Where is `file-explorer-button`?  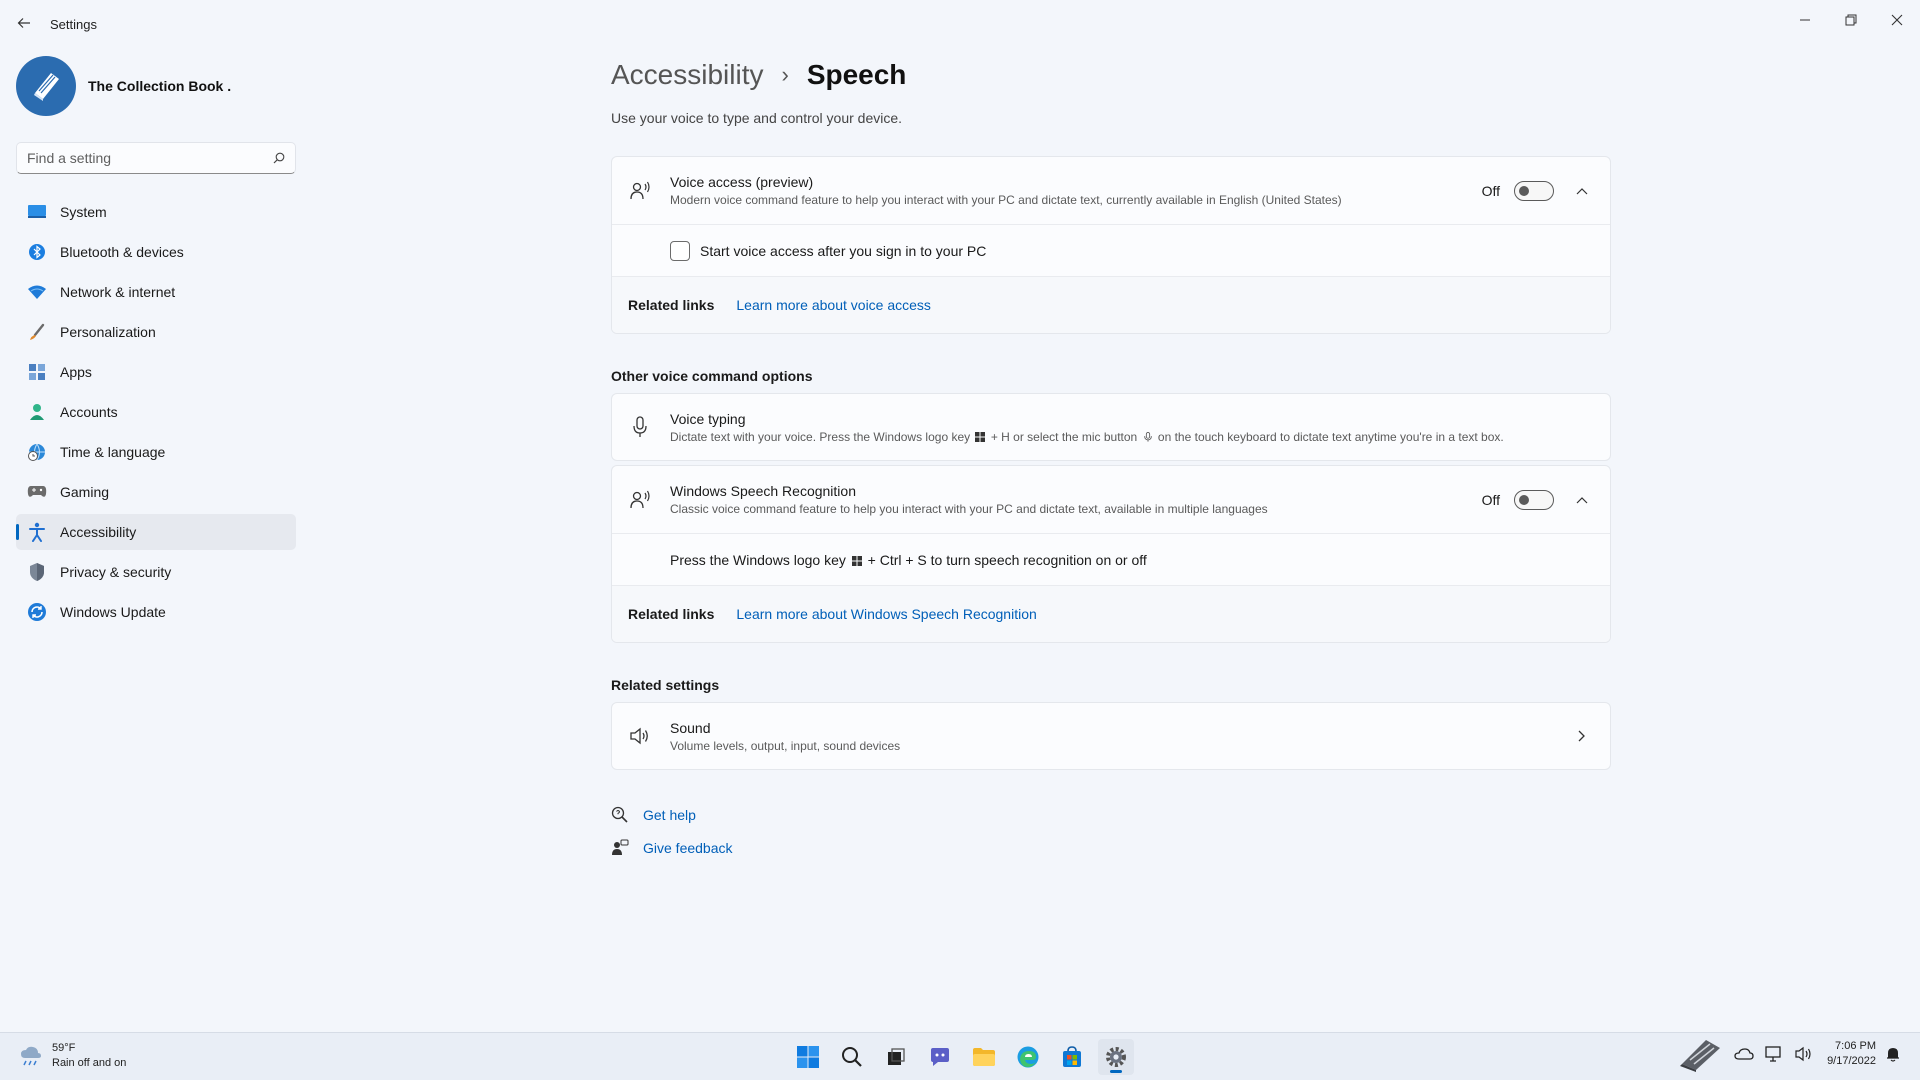 file-explorer-button is located at coordinates (984, 1057).